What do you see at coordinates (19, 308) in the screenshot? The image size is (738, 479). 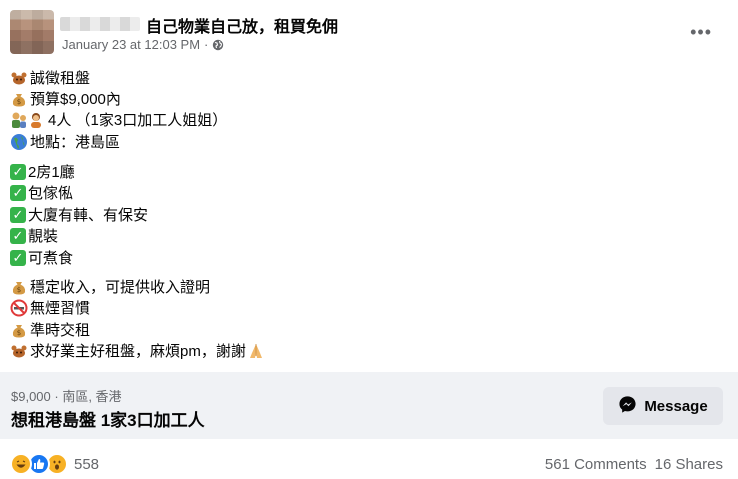 I see `no-smoking-icon` at bounding box center [19, 308].